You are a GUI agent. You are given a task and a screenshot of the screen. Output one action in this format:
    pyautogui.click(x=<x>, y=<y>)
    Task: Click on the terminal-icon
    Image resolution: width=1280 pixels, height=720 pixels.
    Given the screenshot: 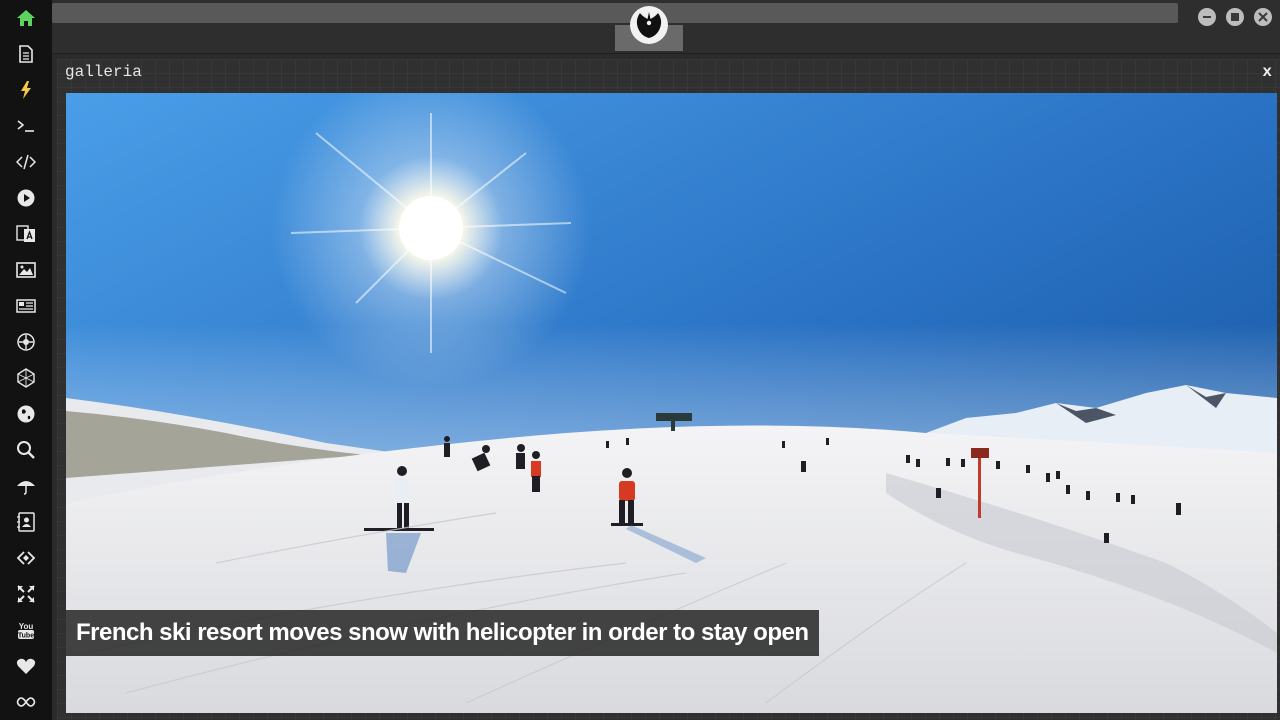 What is the action you would take?
    pyautogui.click(x=26, y=126)
    